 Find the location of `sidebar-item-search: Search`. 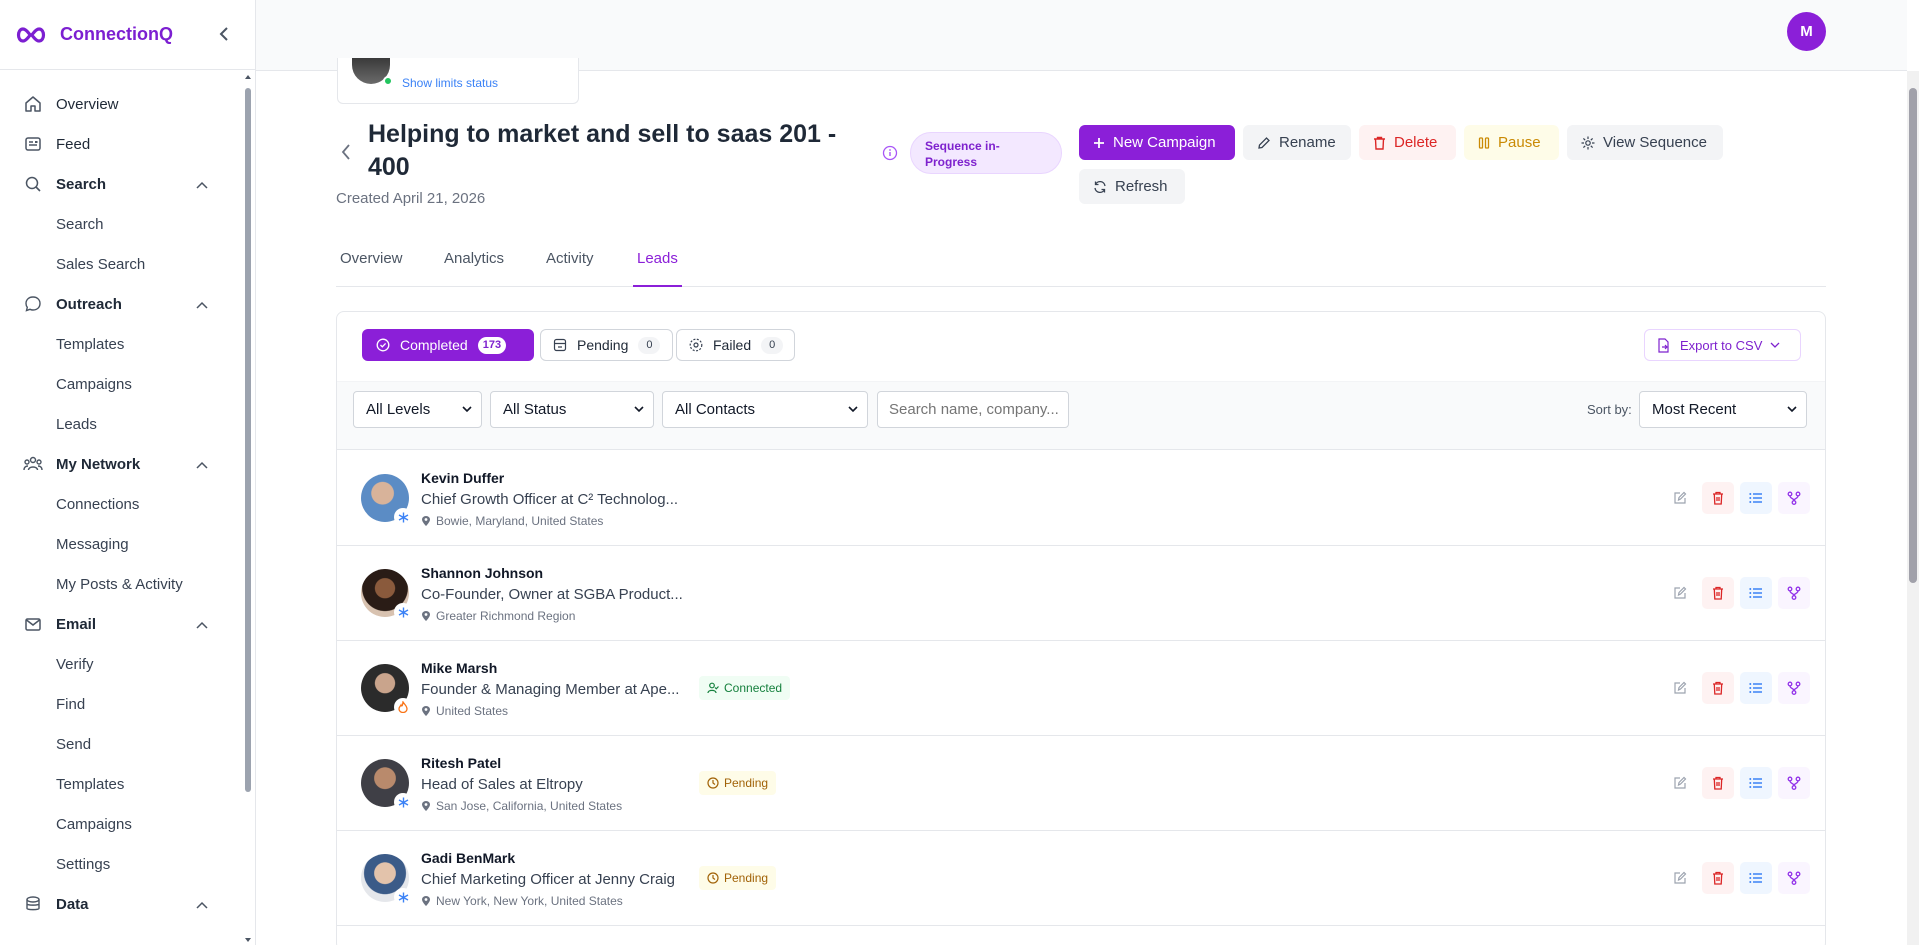

sidebar-item-search: Search is located at coordinates (122, 184).